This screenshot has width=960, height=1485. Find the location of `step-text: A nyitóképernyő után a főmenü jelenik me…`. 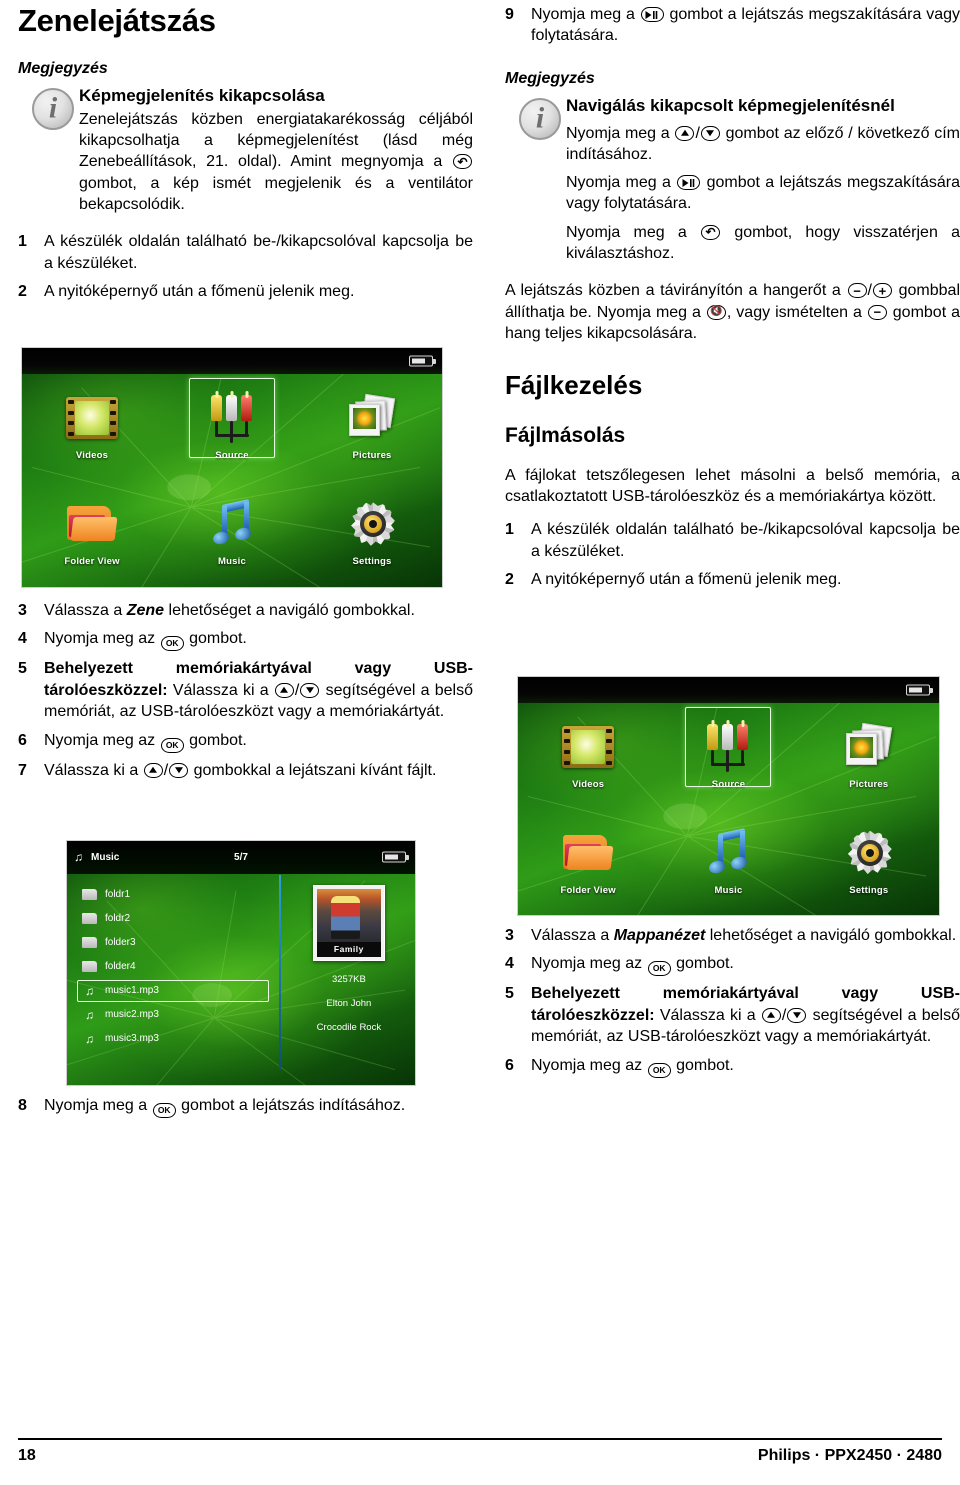

step-text: A nyitóképernyő után a főmenü jelenik me… is located at coordinates (199, 292).